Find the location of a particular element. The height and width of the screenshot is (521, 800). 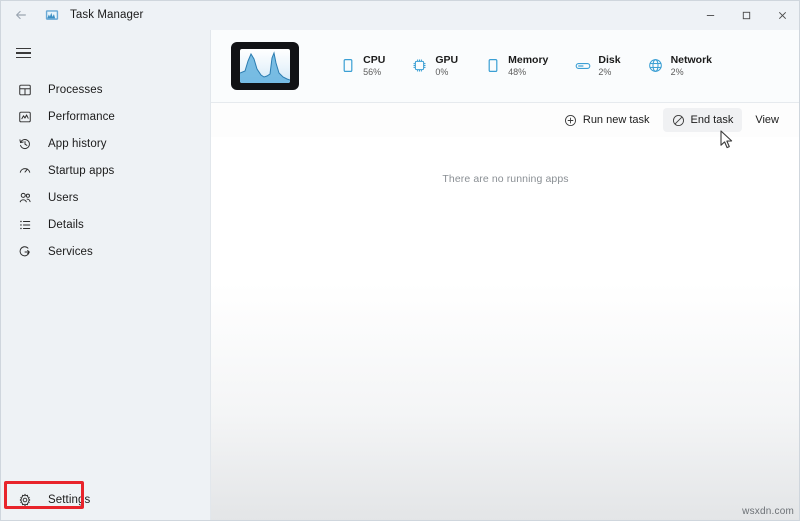

sidebar-item-performance: Performance is located at coordinates (105, 116).